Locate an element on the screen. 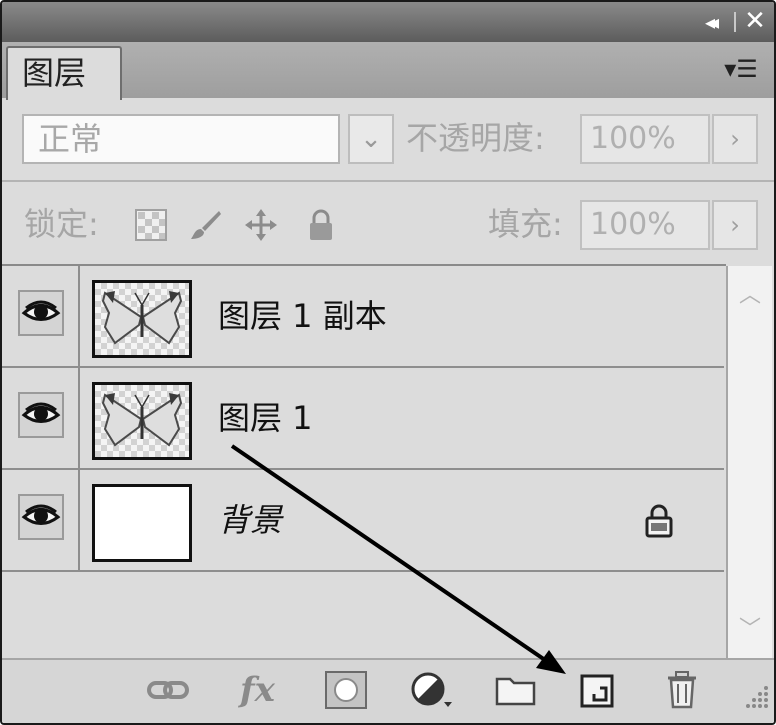 This screenshot has height=725, width=776. blend-row: 正常 ⌄ 不透明度: 100% › is located at coordinates (388, 140).